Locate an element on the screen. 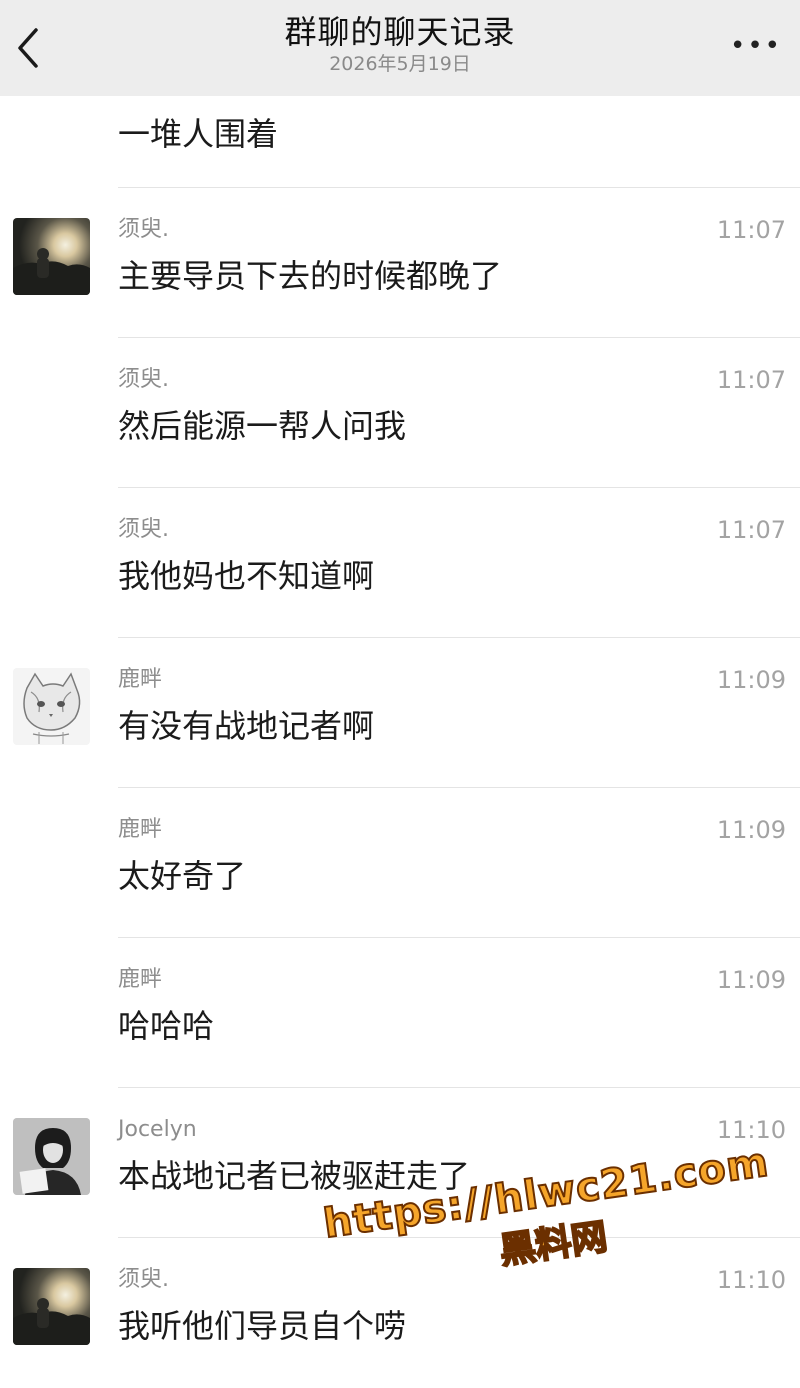  cat-sketch-avatar-icon is located at coordinates (51, 706).